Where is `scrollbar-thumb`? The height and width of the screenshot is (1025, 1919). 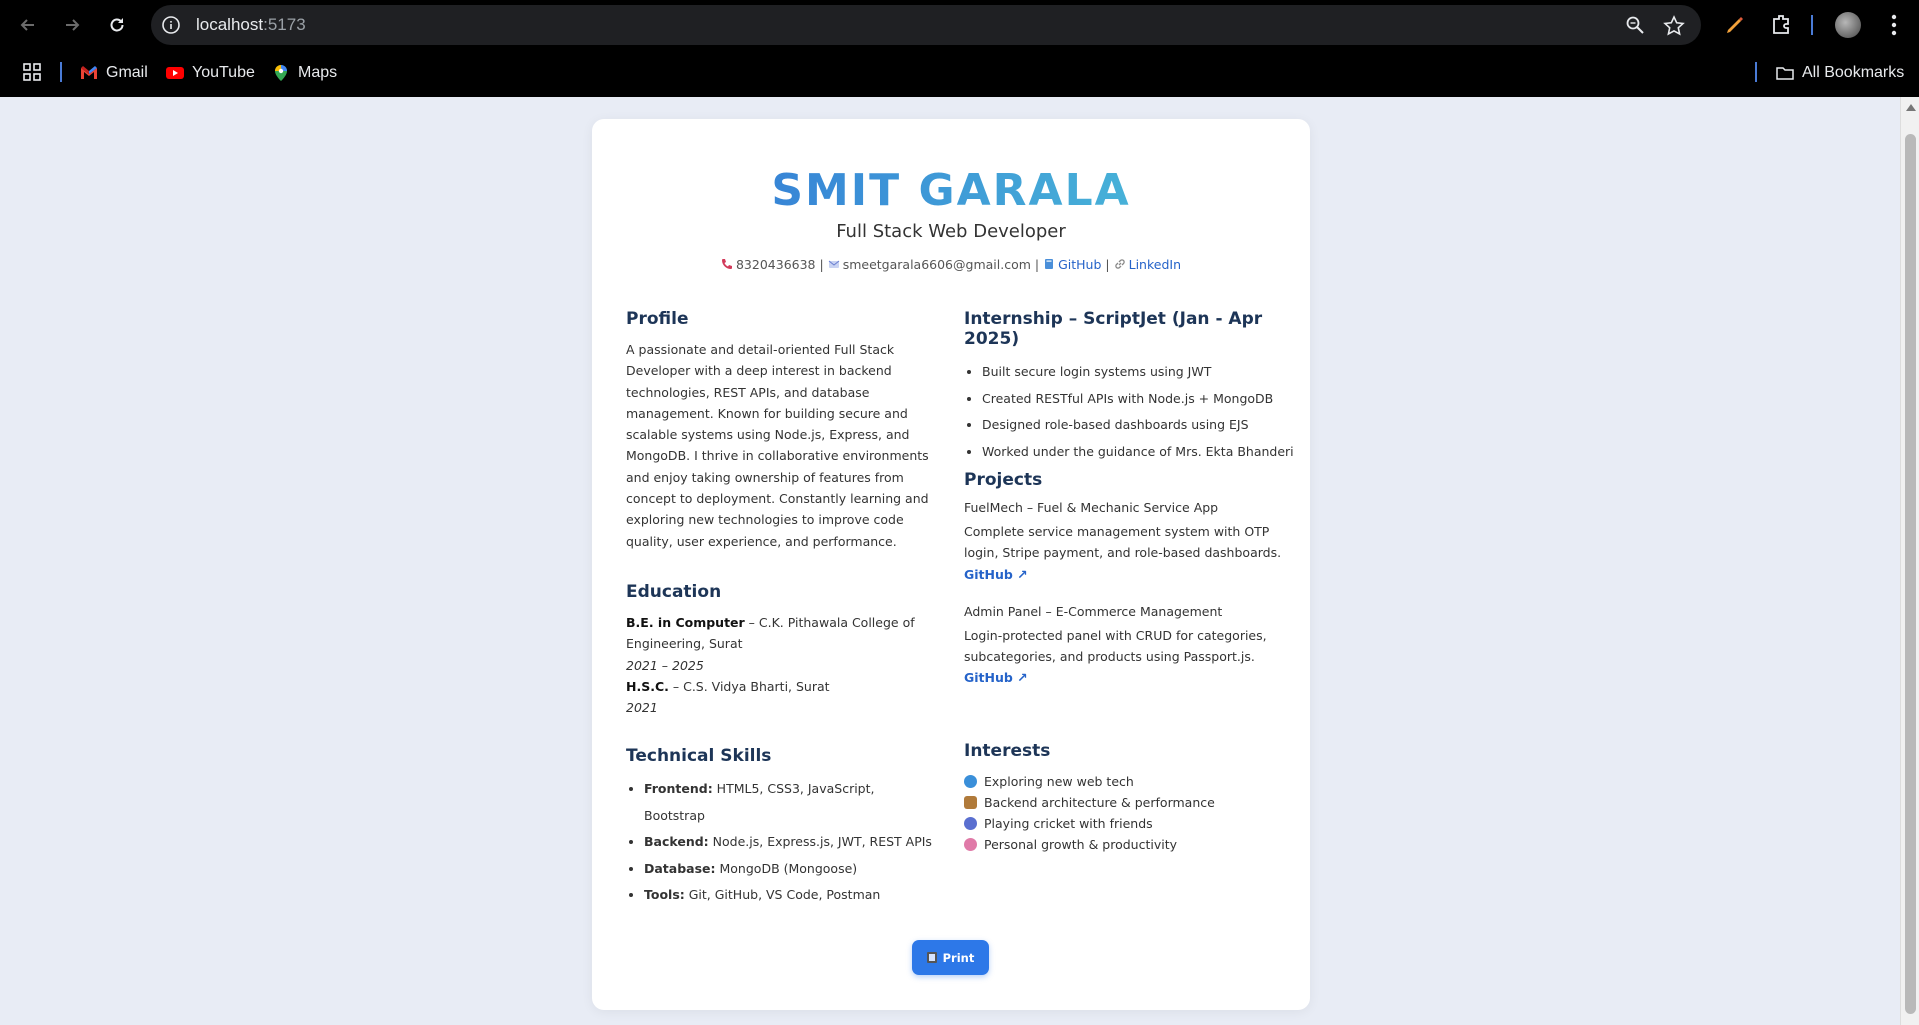 scrollbar-thumb is located at coordinates (1910, 574).